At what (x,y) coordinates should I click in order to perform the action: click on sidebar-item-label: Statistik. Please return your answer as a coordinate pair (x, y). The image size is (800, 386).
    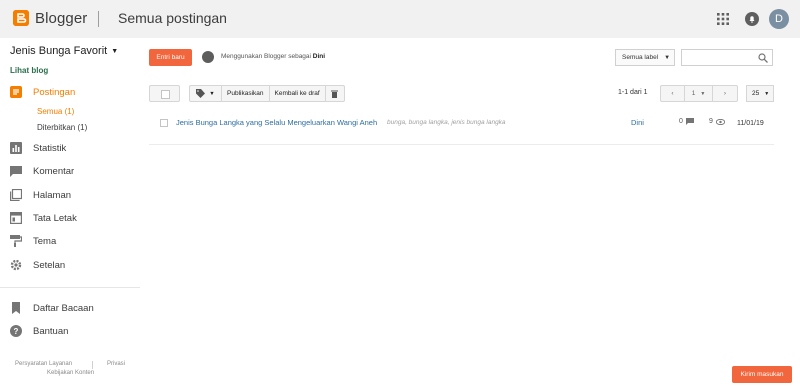
    Looking at the image, I should click on (50, 148).